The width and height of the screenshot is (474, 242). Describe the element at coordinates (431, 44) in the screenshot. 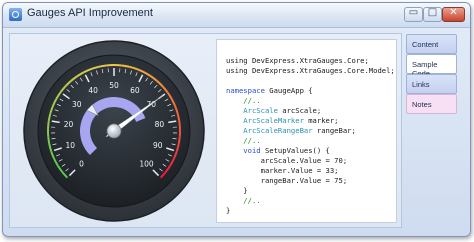

I see `nav-item-content: Content` at that location.